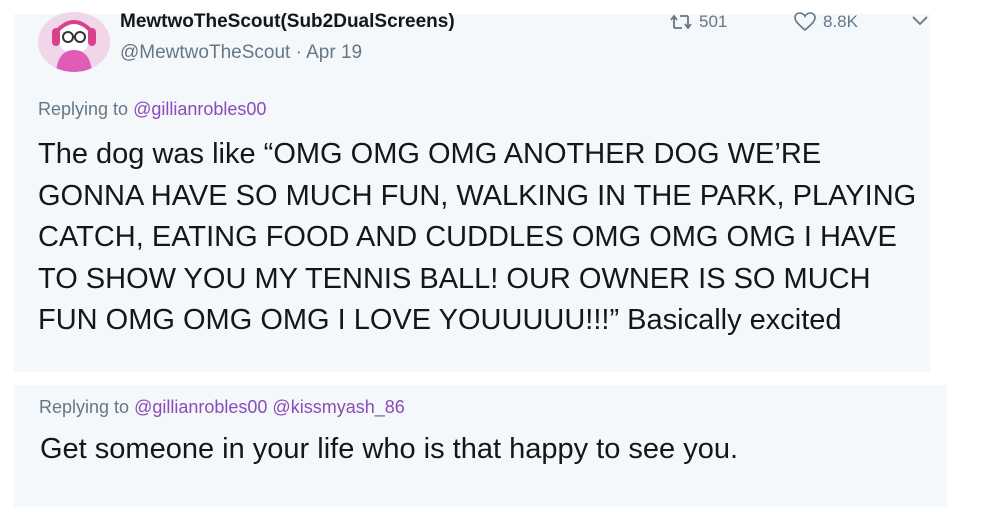  I want to click on retweet-count: 501, so click(713, 21).